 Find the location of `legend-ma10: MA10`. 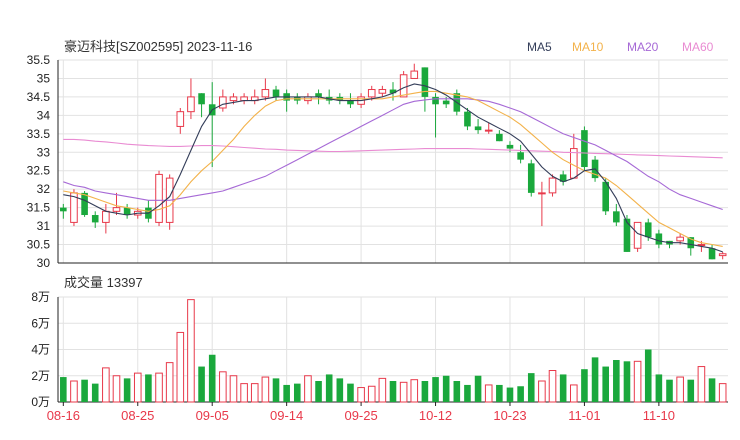

legend-ma10: MA10 is located at coordinates (588, 47).